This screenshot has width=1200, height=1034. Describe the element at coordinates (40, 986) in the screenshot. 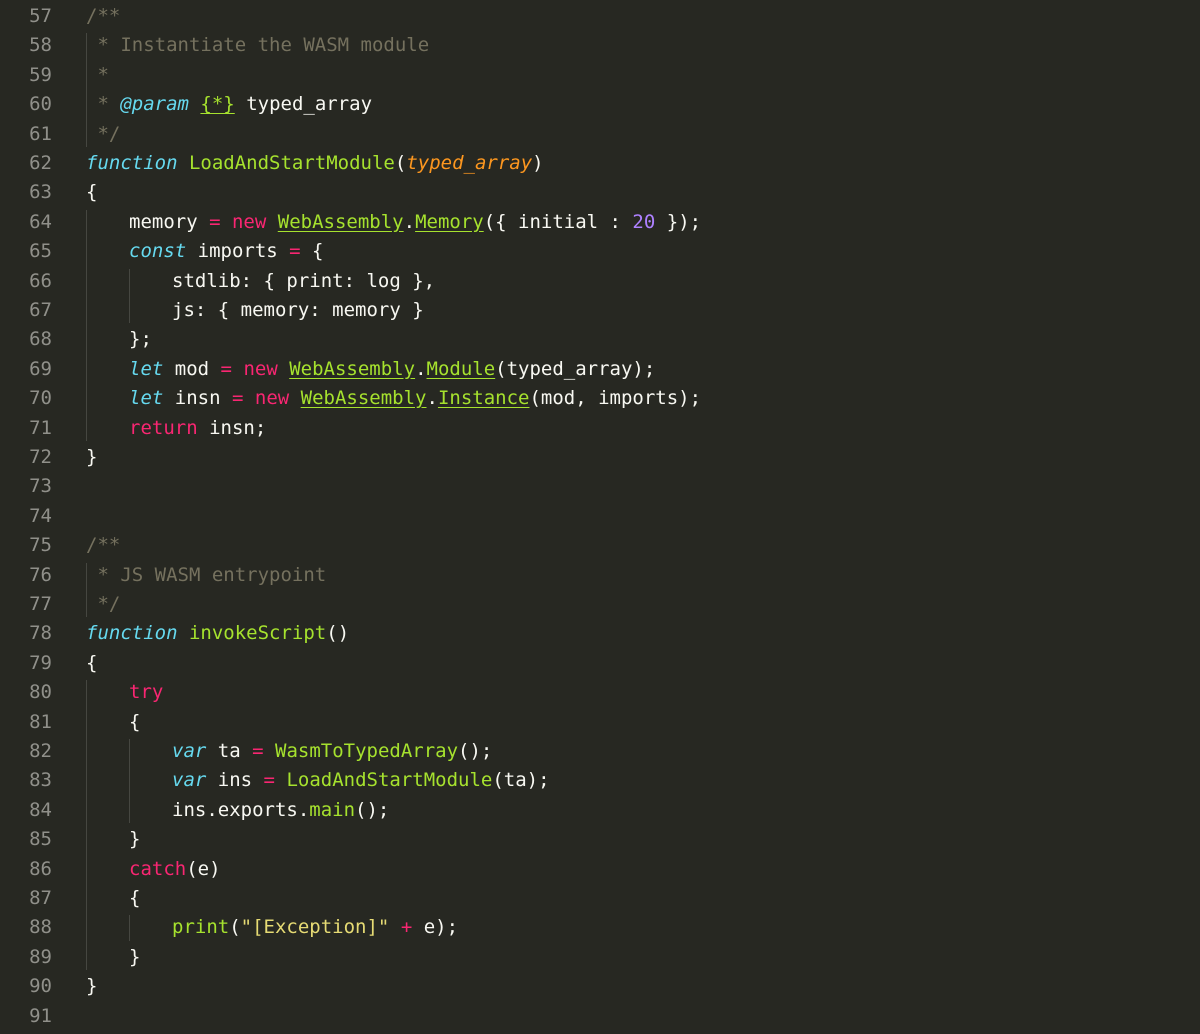

I see `line-number: 90` at that location.